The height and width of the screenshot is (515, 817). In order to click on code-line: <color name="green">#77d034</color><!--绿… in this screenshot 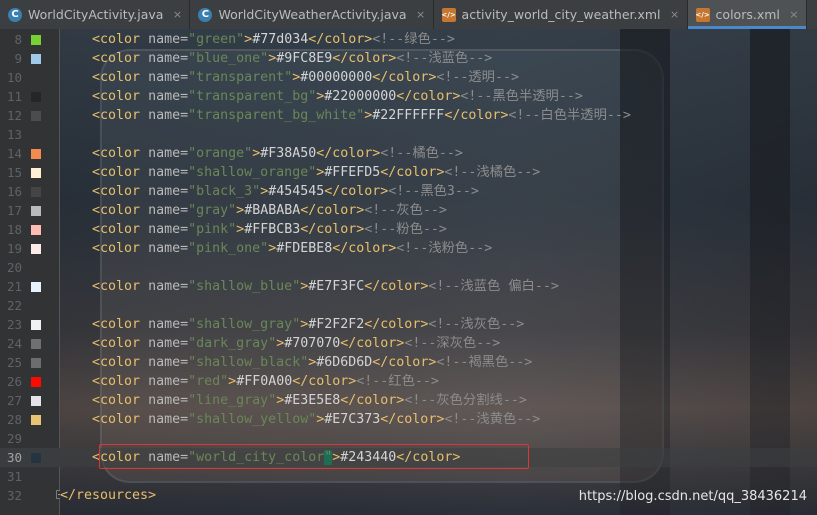, I will do `click(438, 39)`.